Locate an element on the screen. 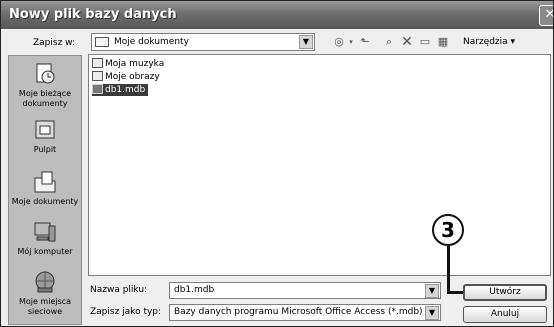  place-desktop: Pulpit is located at coordinates (45, 136).